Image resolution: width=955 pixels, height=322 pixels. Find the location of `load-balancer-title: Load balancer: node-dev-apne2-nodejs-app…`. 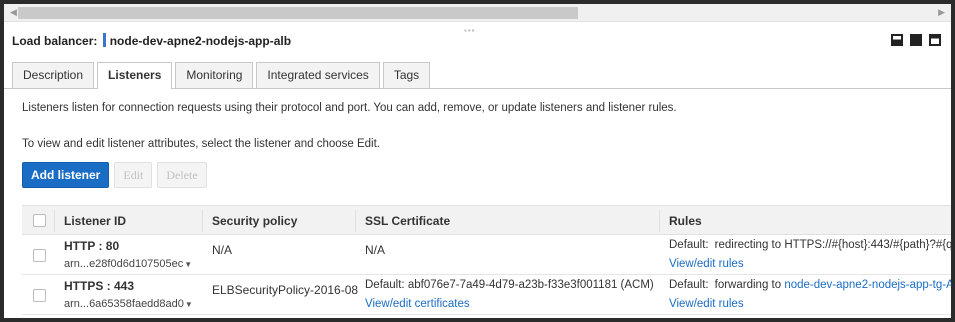

load-balancer-title: Load balancer: node-dev-apne2-nodejs-app… is located at coordinates (151, 40).